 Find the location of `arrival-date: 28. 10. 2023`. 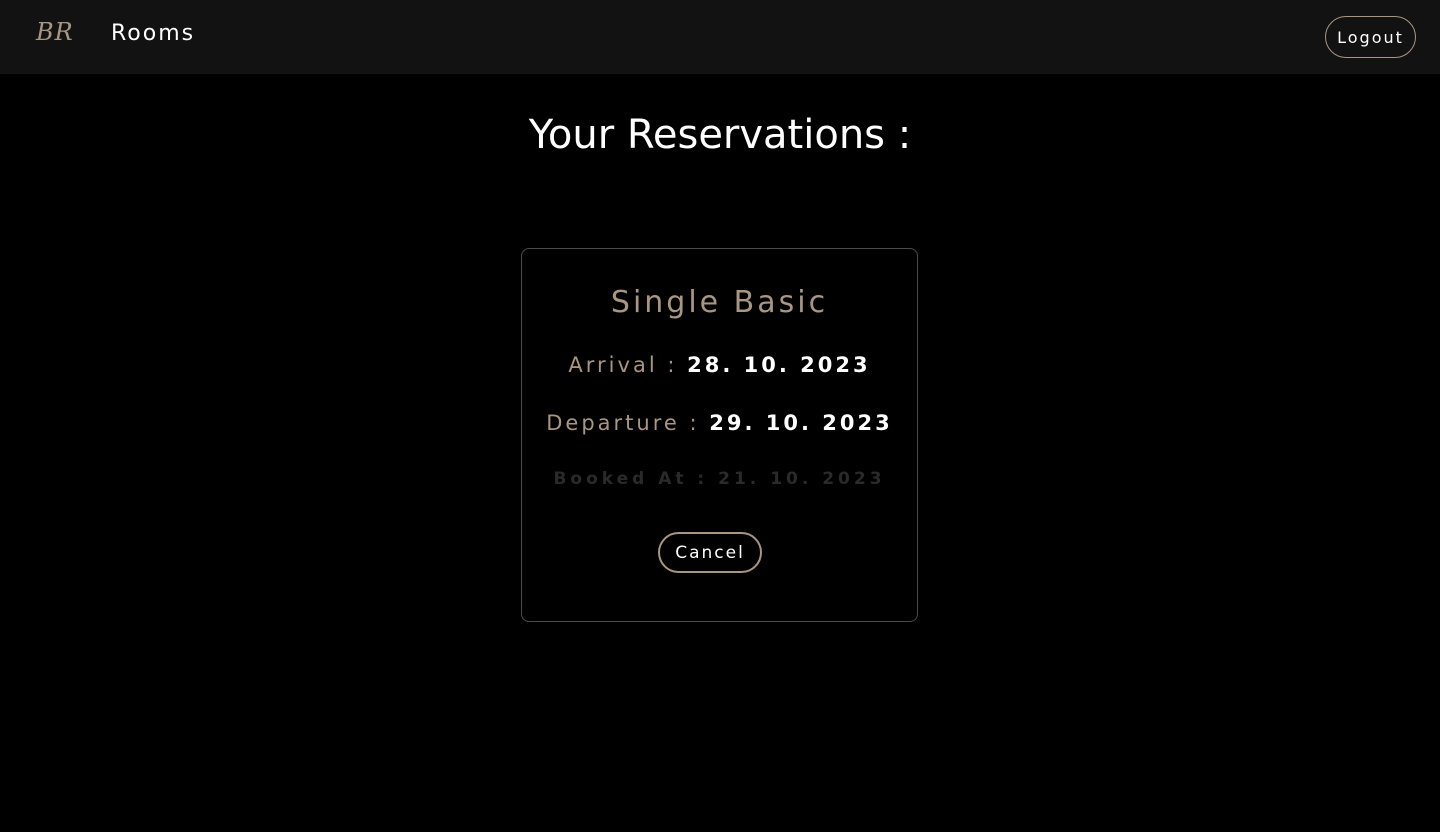

arrival-date: 28. 10. 2023 is located at coordinates (779, 365).